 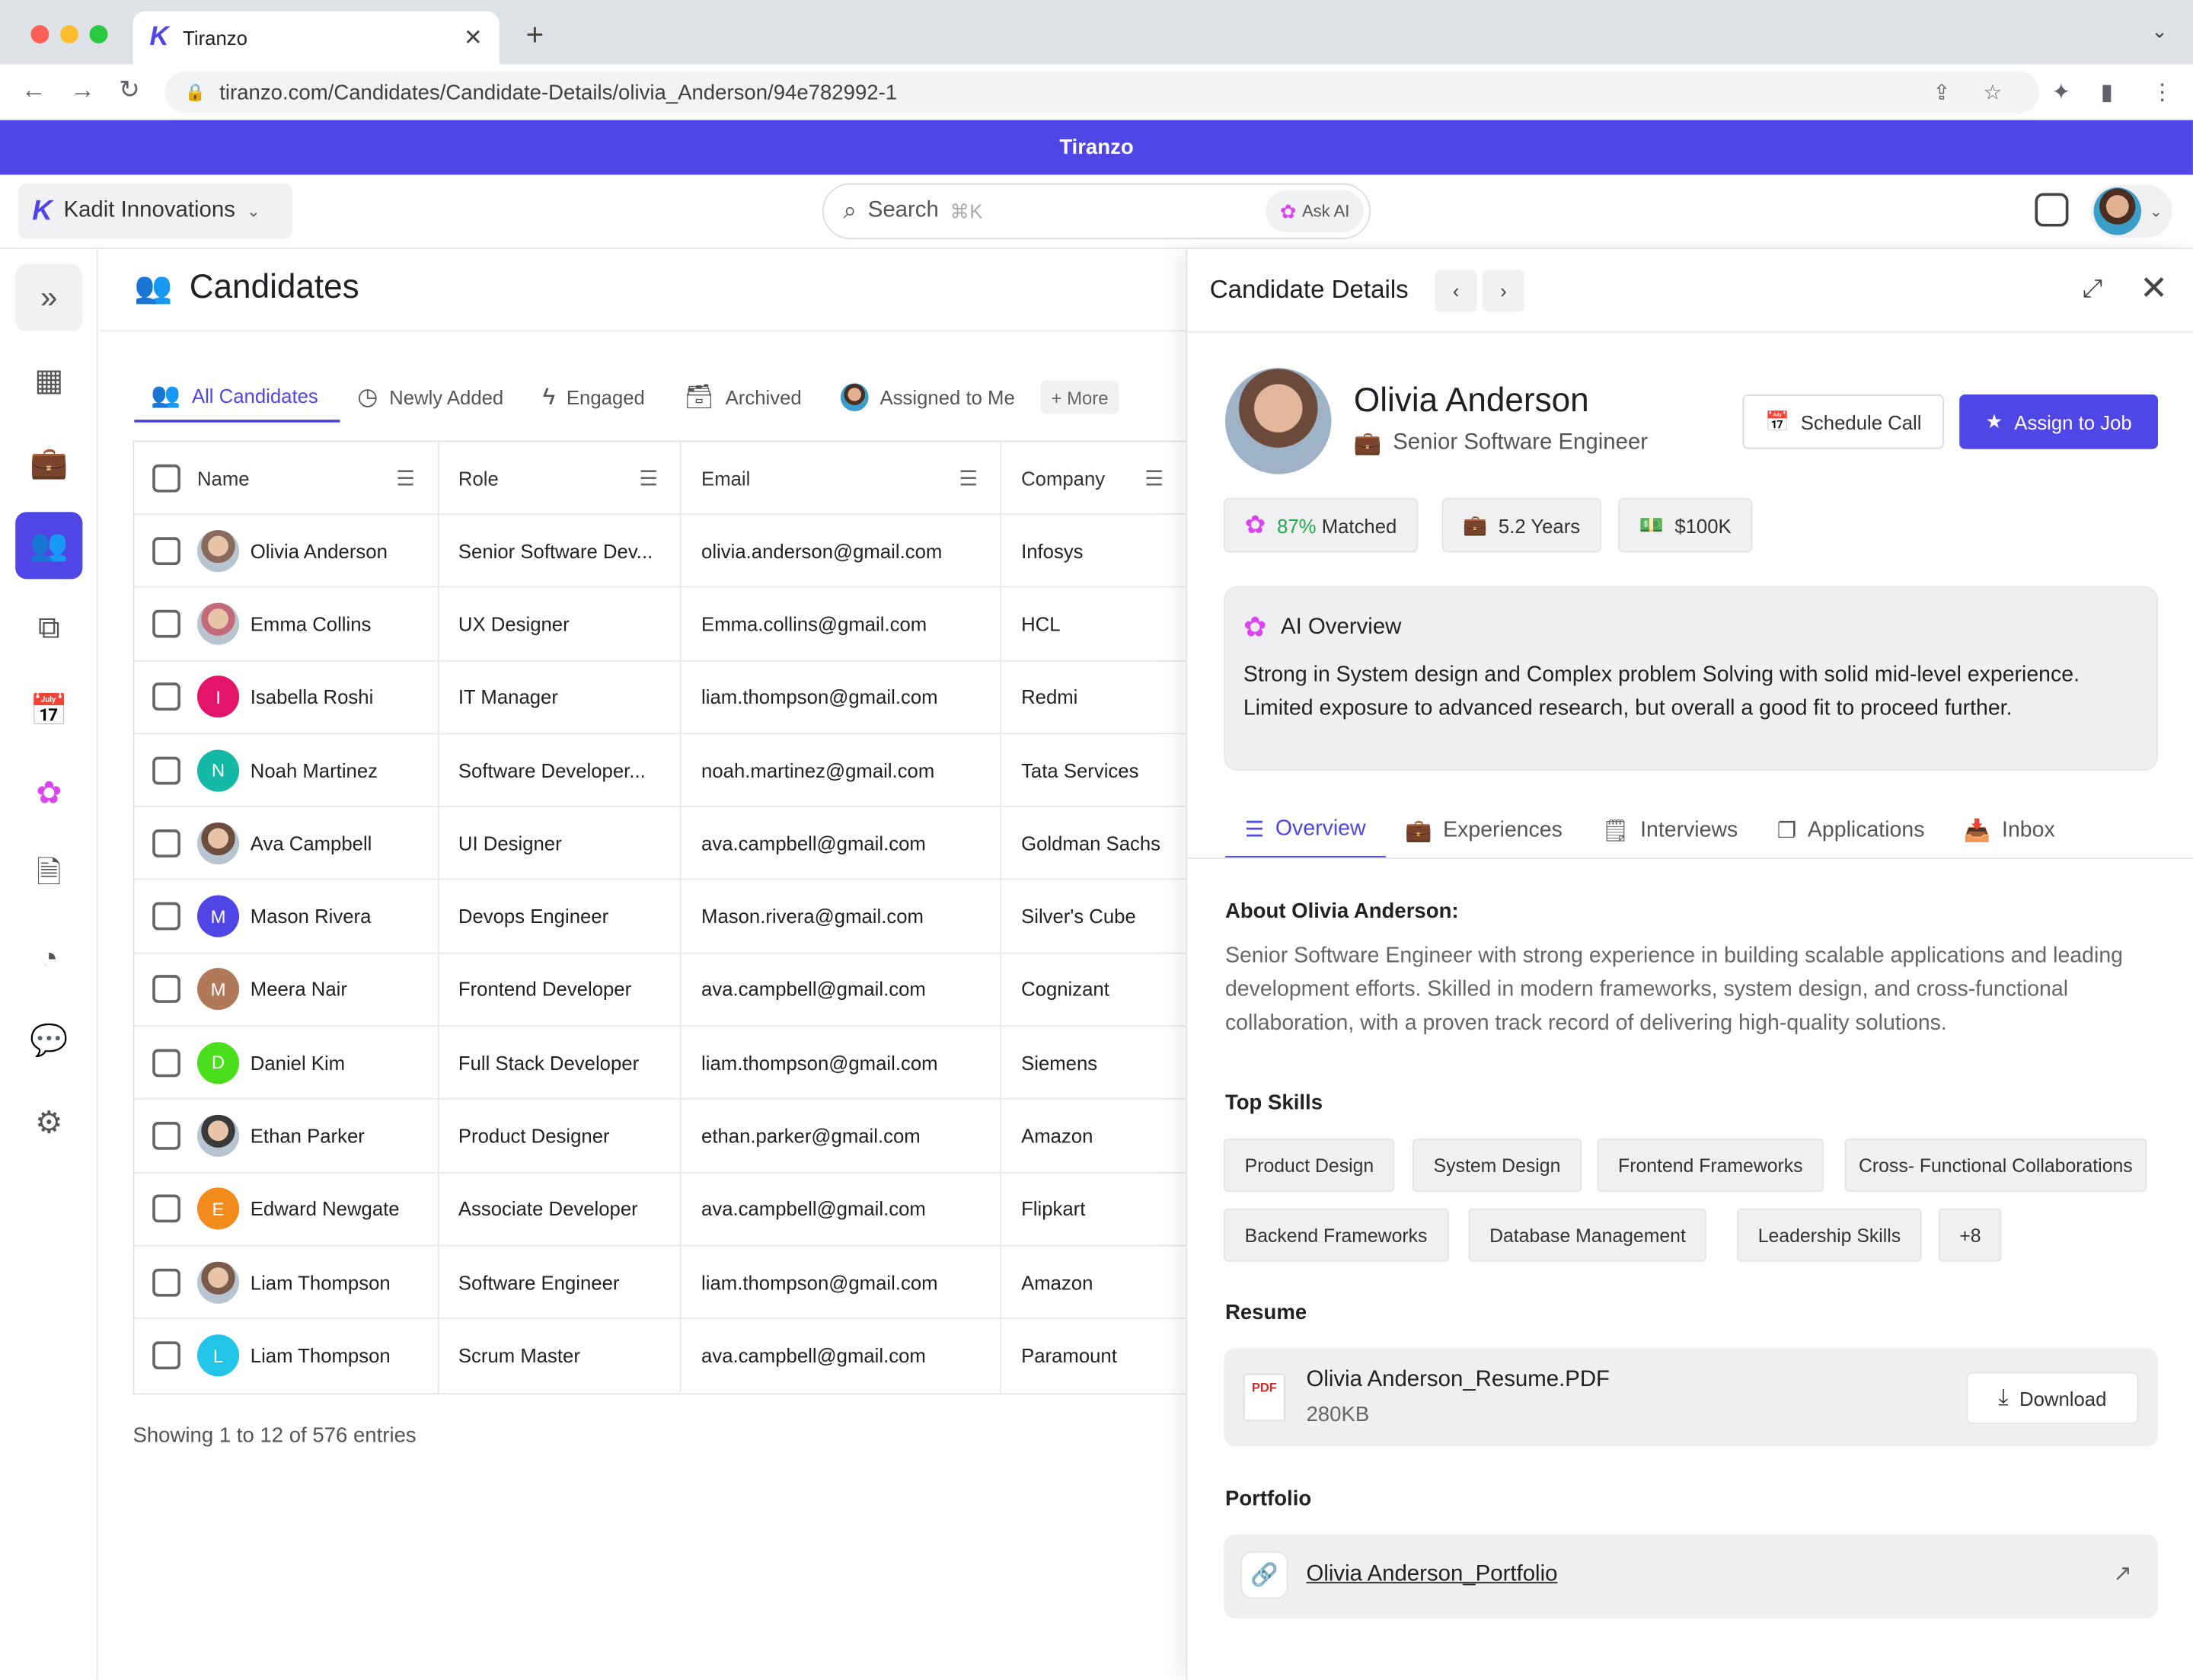 What do you see at coordinates (1080, 770) in the screenshot?
I see `company-cell: Tata Services` at bounding box center [1080, 770].